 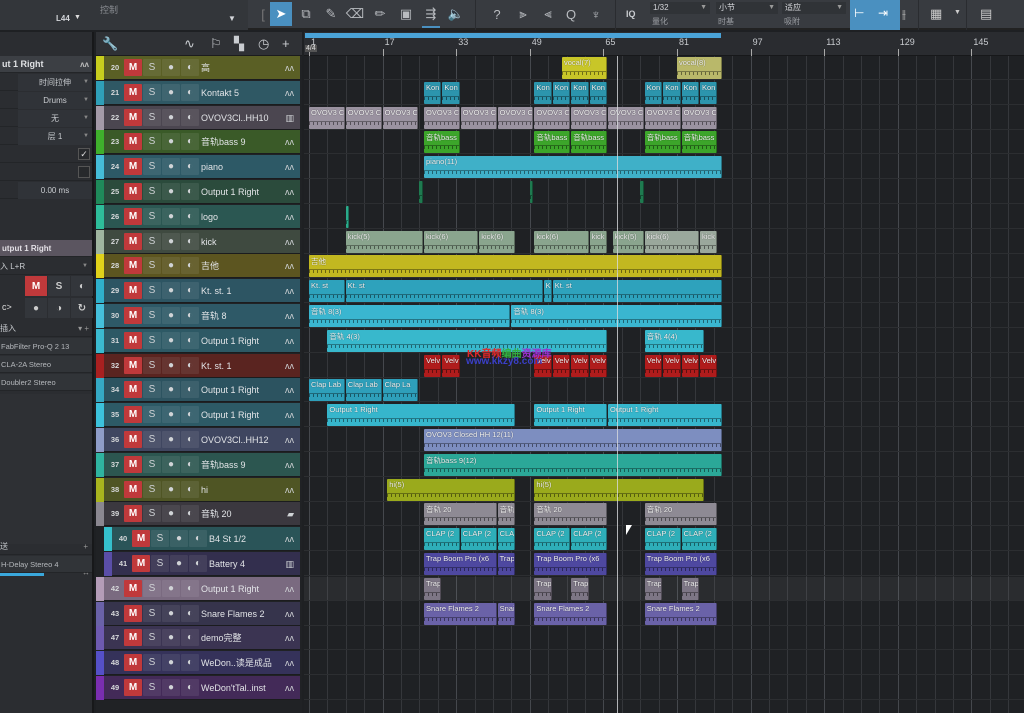 I want to click on groove-icon: ♆, so click(x=596, y=14).